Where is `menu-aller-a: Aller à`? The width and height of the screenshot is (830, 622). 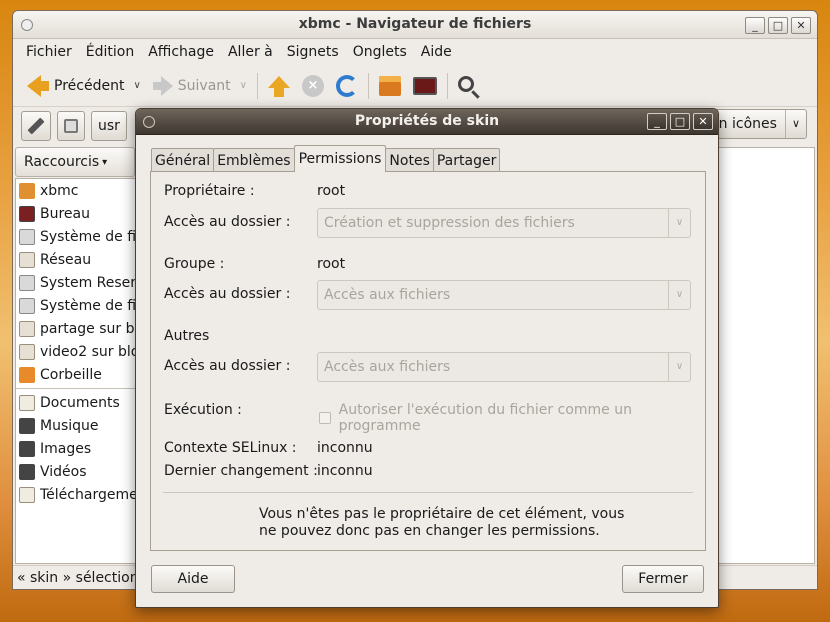
menu-aller-a: Aller à is located at coordinates (250, 52).